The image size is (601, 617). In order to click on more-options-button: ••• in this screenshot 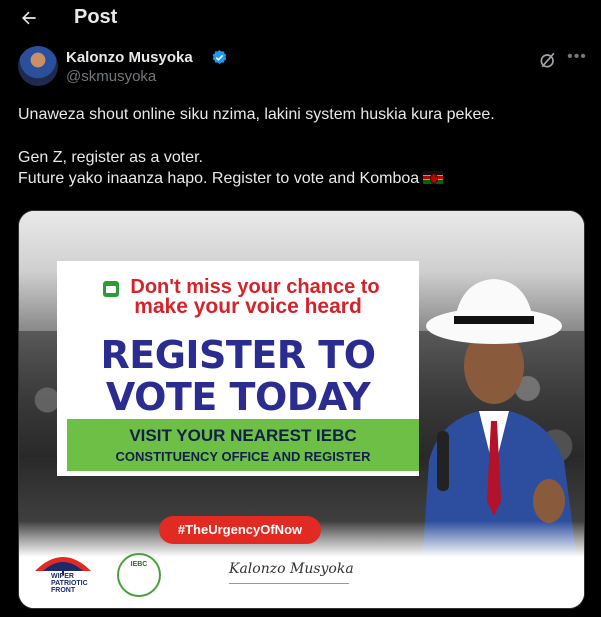, I will do `click(577, 59)`.